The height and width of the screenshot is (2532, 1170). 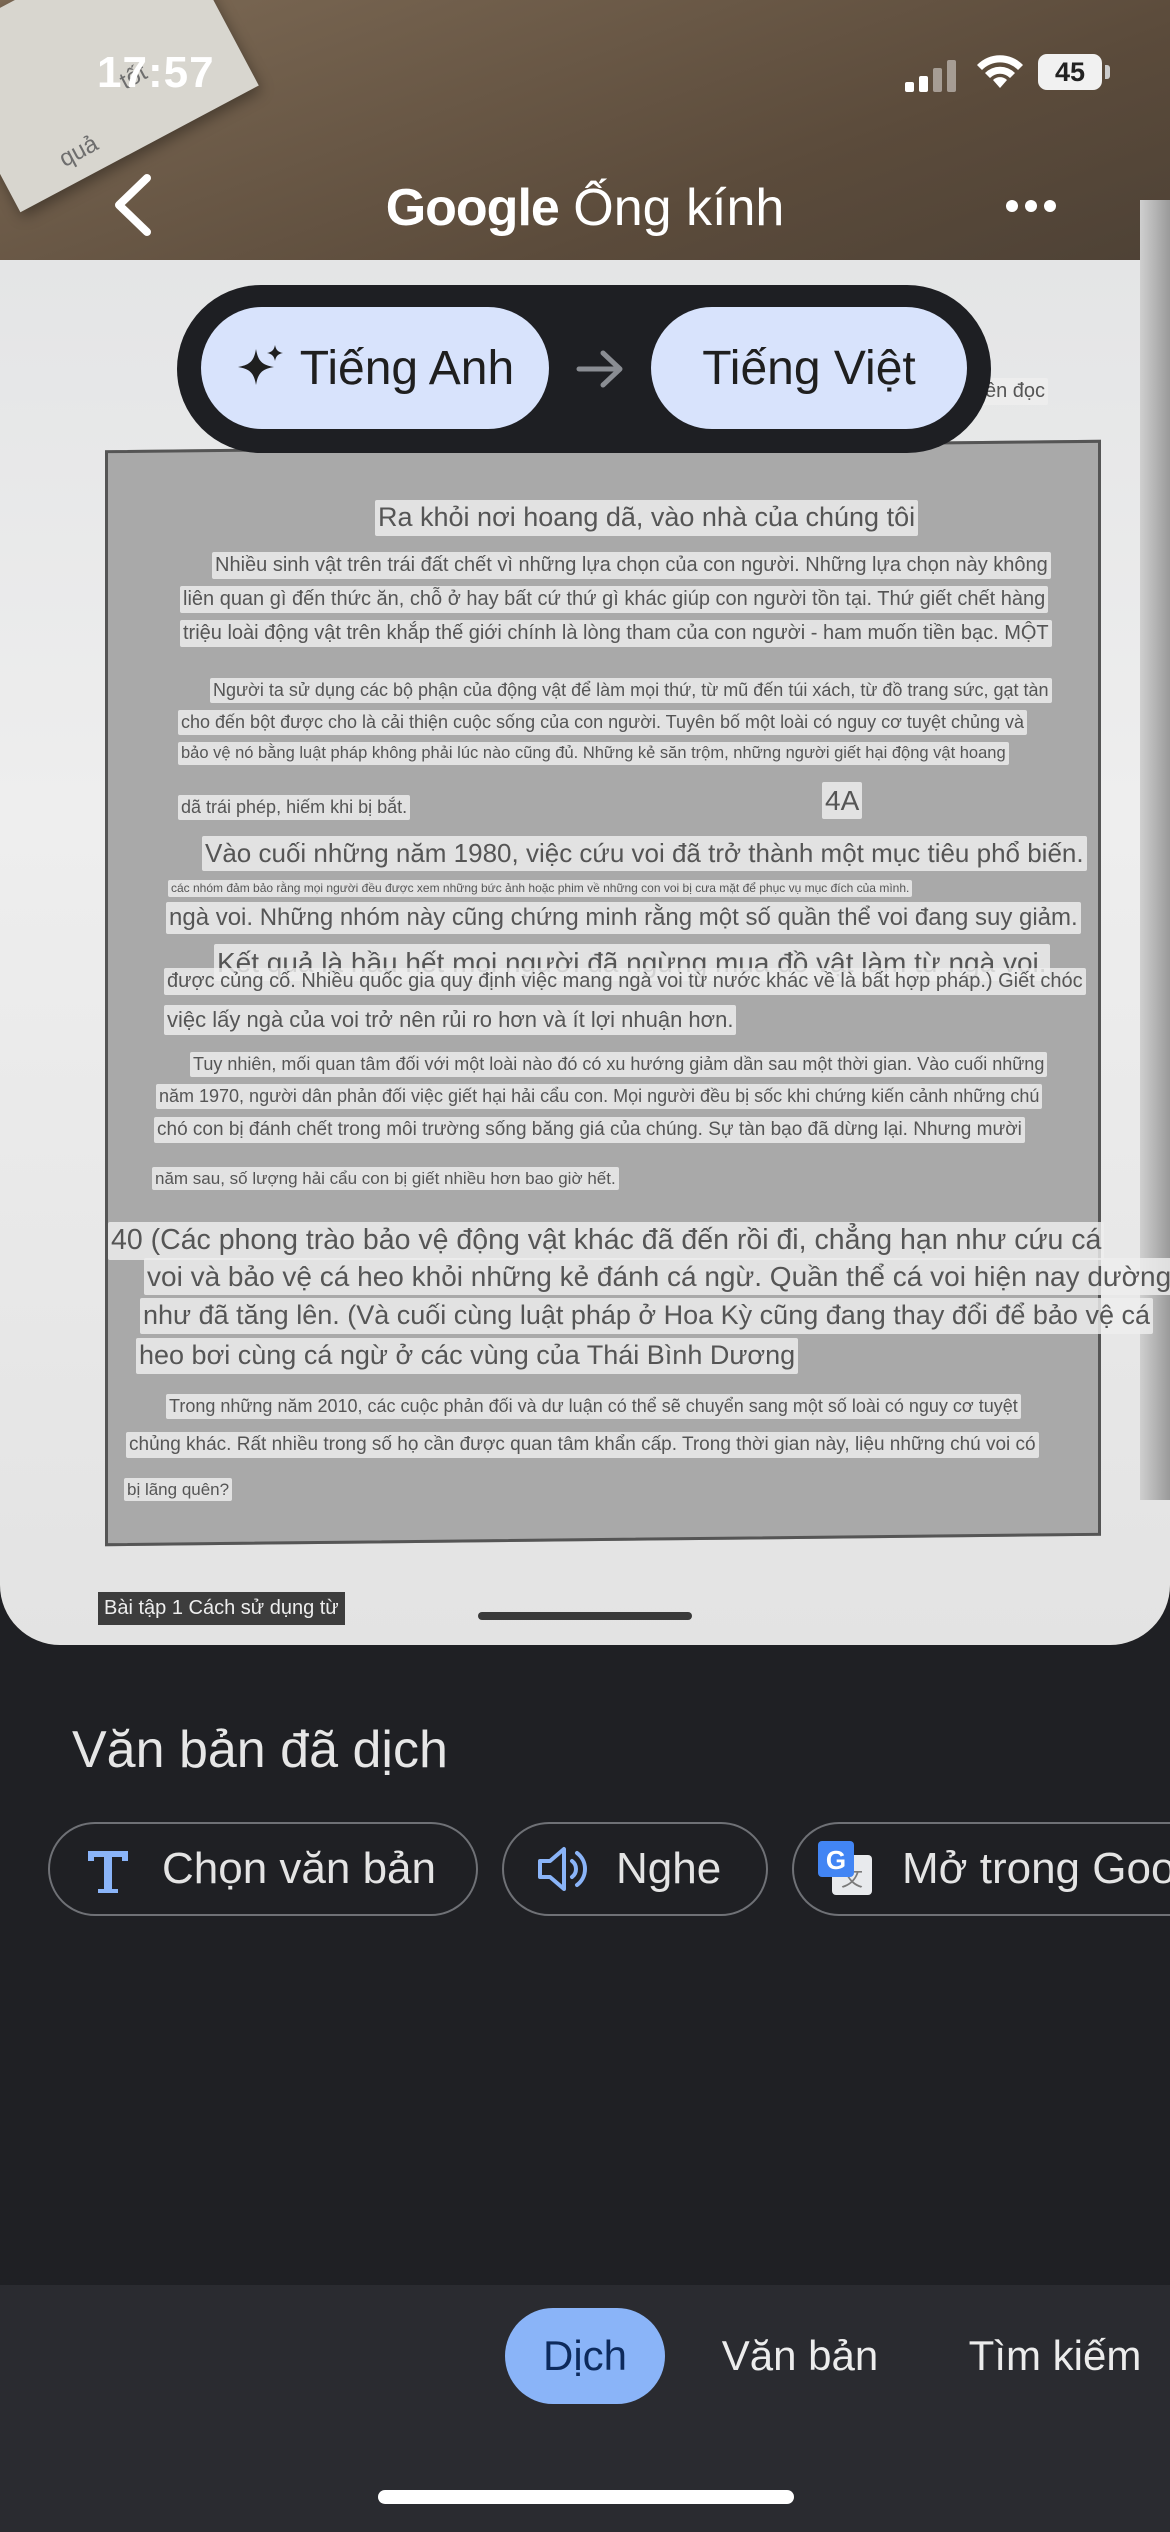 What do you see at coordinates (679, 208) in the screenshot?
I see `app-name: Ống kính` at bounding box center [679, 208].